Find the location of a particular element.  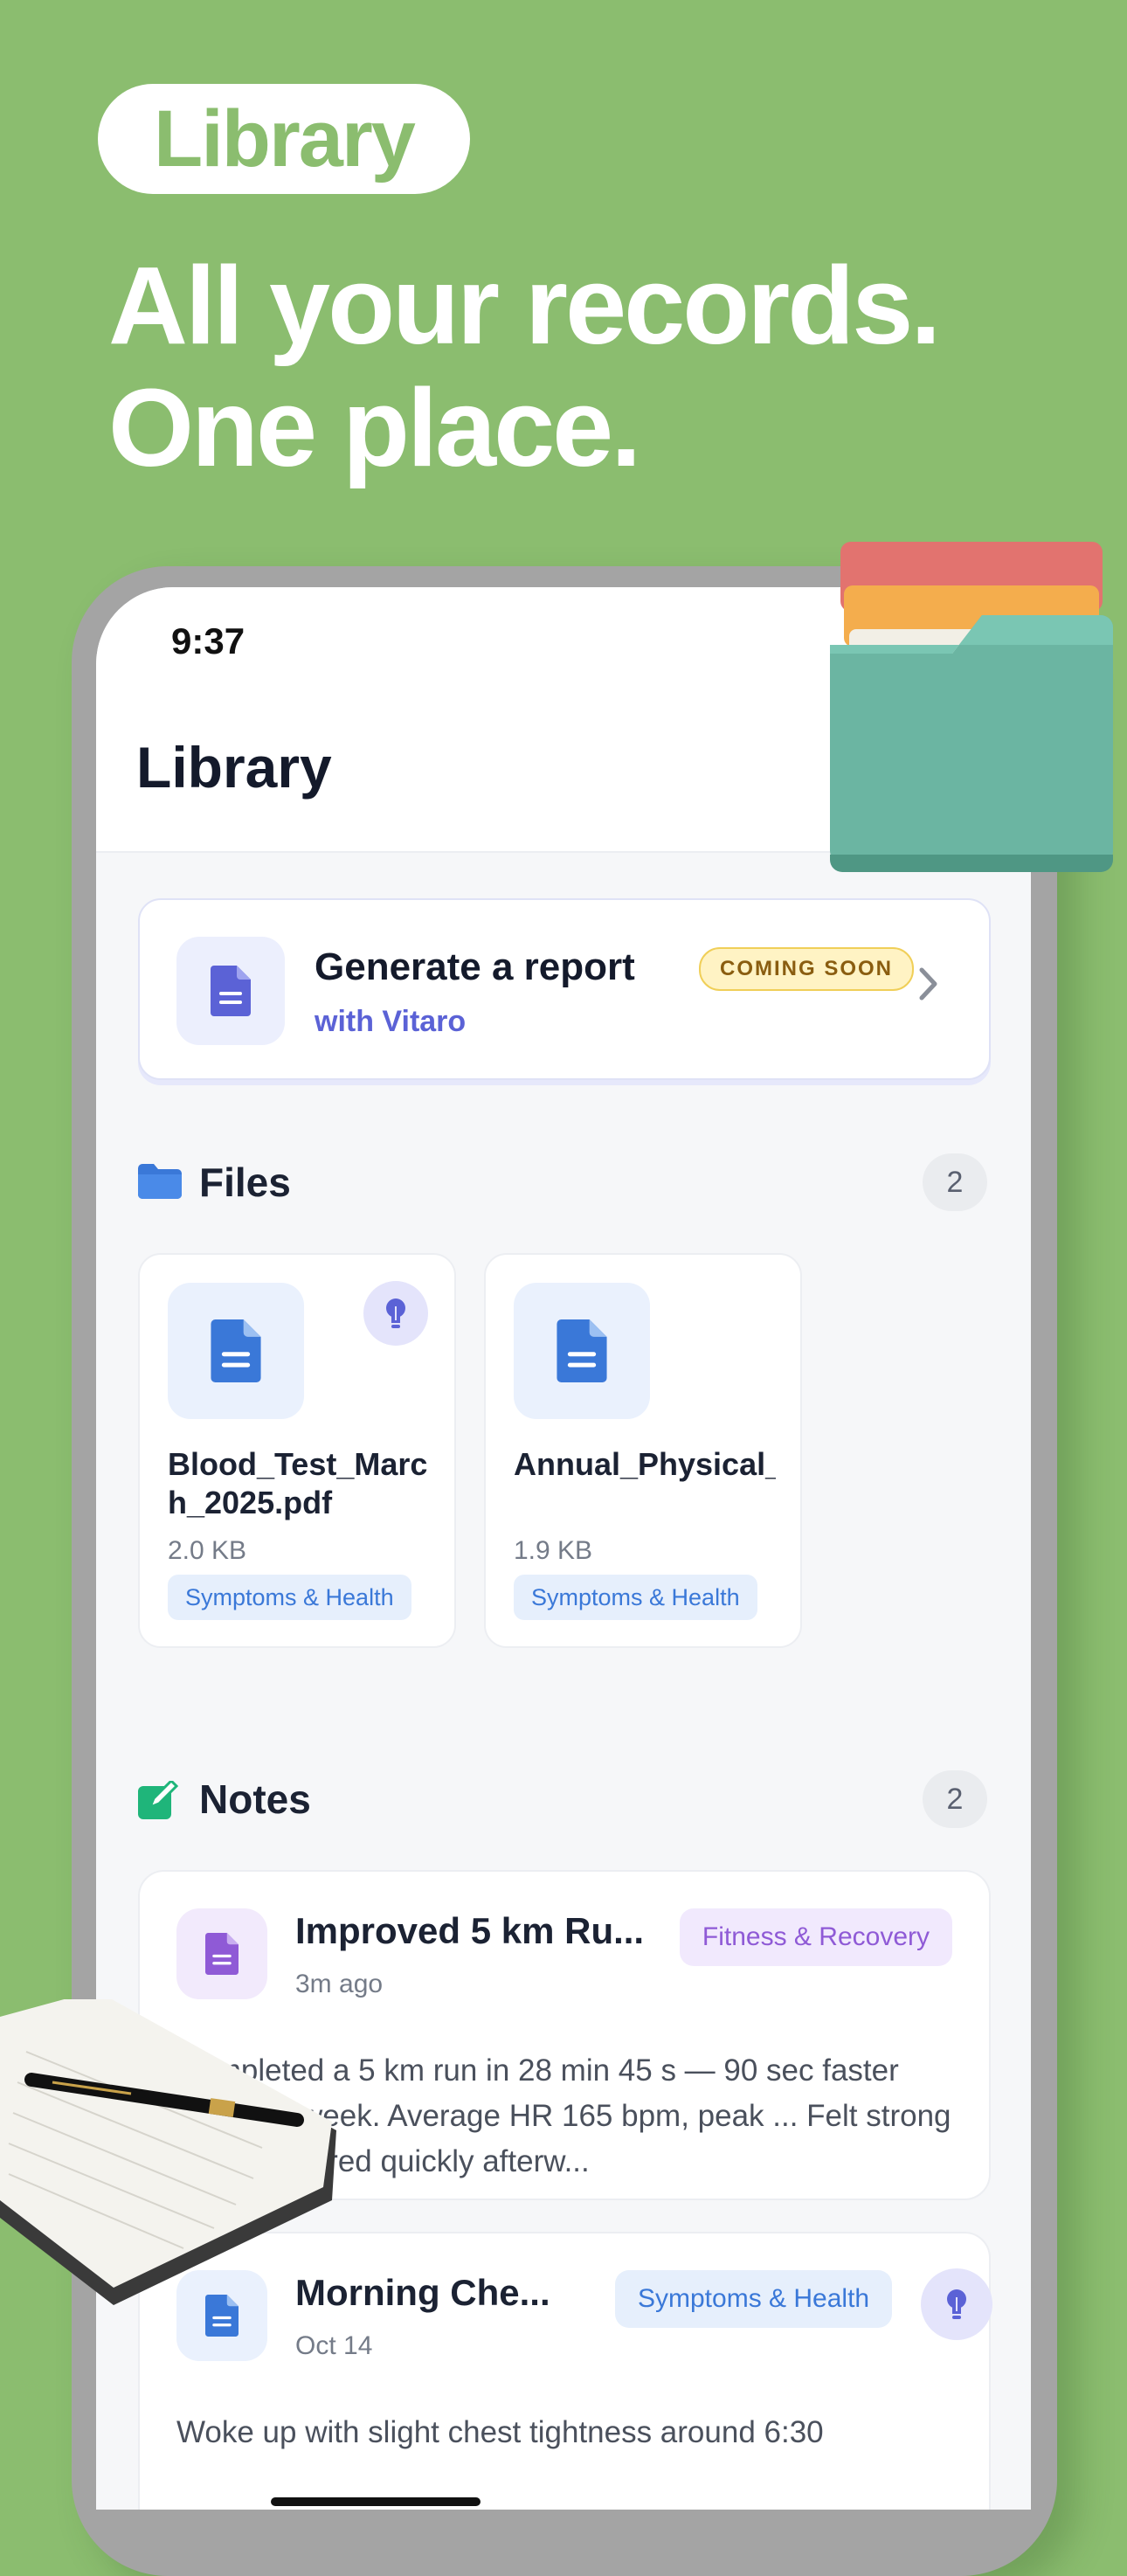

note-edit-icon is located at coordinates (158, 1801).